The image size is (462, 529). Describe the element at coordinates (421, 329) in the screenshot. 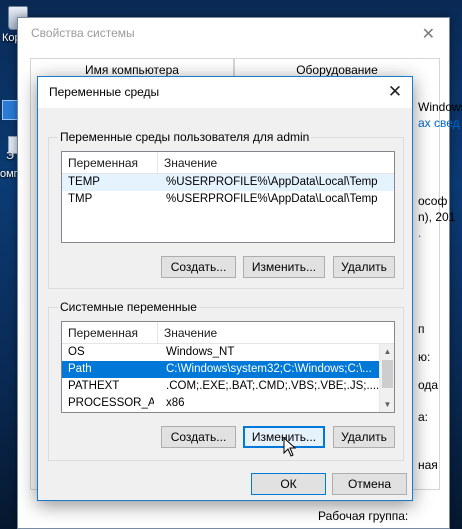

I see `side-text: п` at that location.